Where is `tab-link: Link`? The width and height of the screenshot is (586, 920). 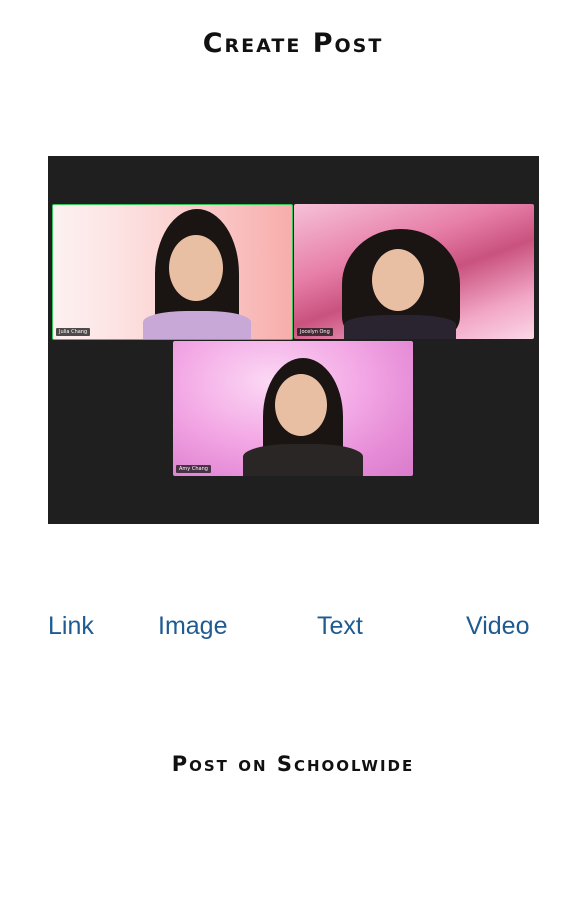
tab-link: Link is located at coordinates (71, 626).